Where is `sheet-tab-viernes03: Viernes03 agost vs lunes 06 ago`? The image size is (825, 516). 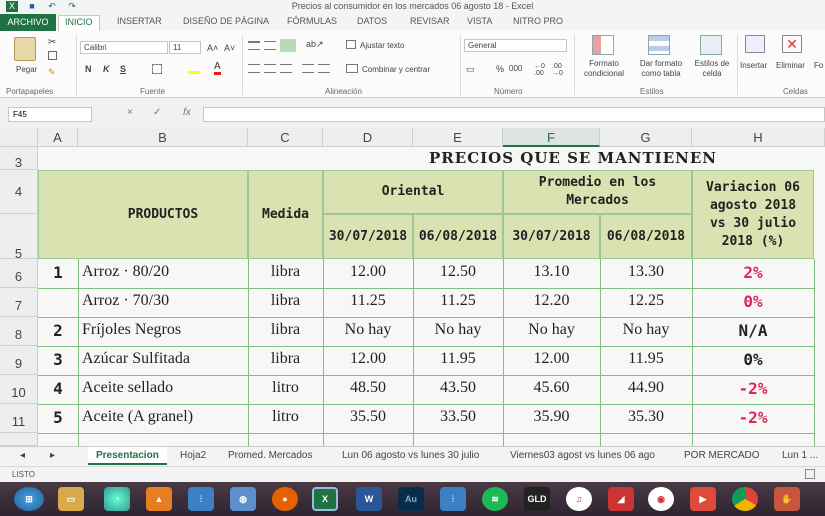
sheet-tab-viernes03: Viernes03 agost vs lunes 06 ago is located at coordinates (582, 455).